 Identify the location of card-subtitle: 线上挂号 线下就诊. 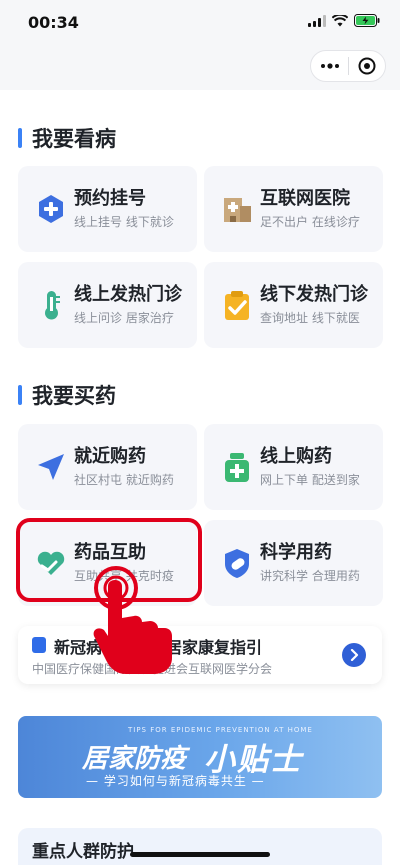
(124, 222).